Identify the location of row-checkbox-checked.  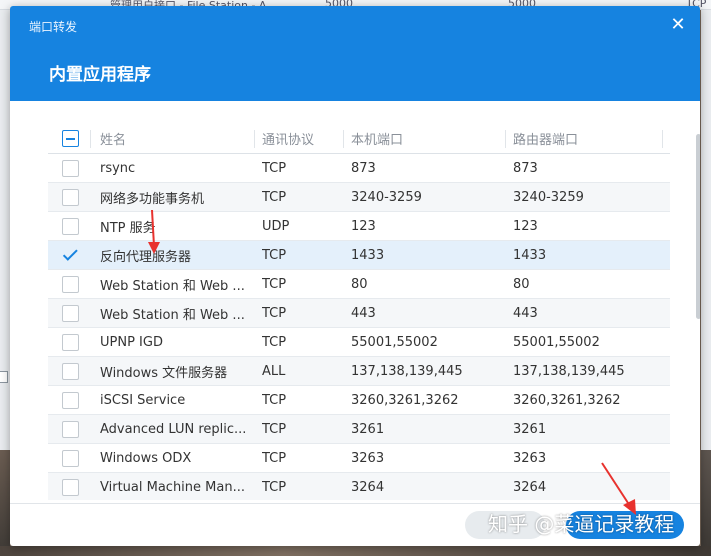
(70, 254).